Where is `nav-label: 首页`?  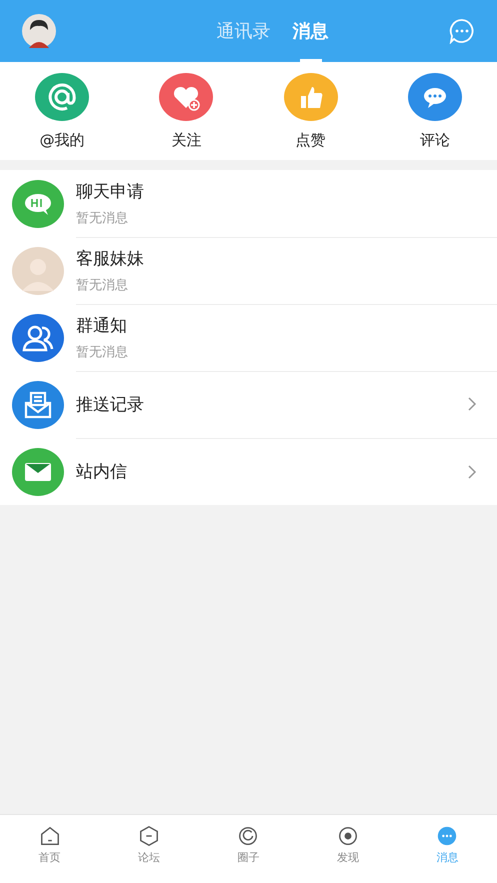 nav-label: 首页 is located at coordinates (49, 857).